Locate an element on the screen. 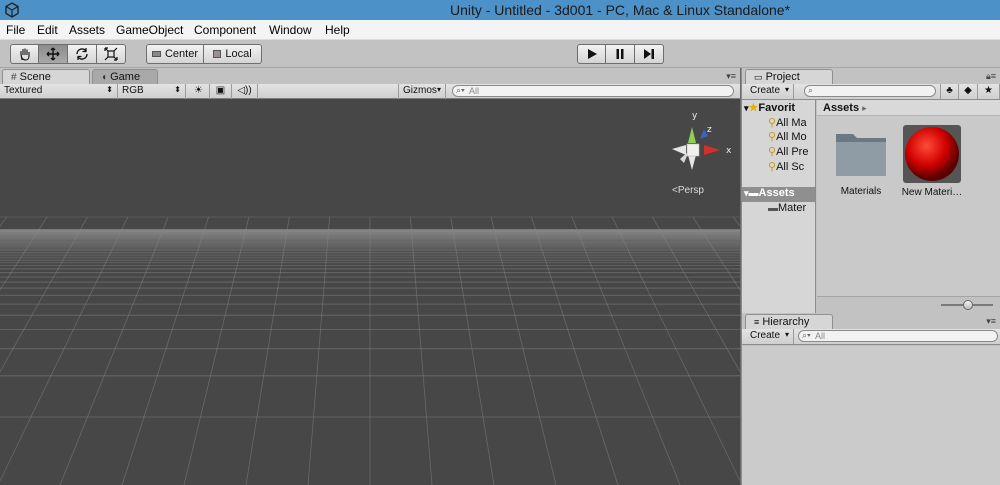  scene-toolbar: Textured ⬍ RGB ⬍ ☀ ▣ ◁)) Gizmos ▾ ⌕▾ All is located at coordinates (370, 91).